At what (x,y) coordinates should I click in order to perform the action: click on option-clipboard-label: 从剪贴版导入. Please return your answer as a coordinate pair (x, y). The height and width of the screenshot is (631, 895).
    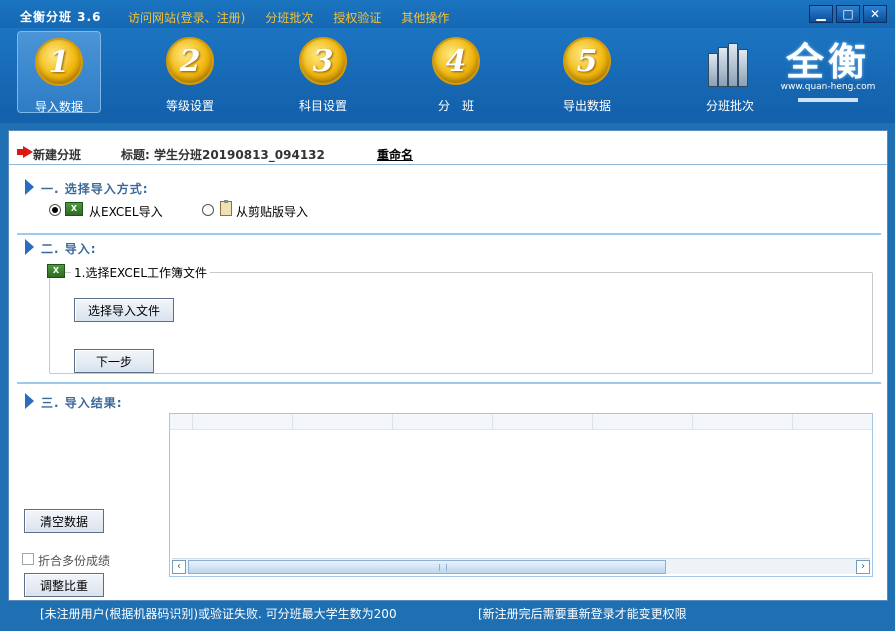
    Looking at the image, I should click on (272, 211).